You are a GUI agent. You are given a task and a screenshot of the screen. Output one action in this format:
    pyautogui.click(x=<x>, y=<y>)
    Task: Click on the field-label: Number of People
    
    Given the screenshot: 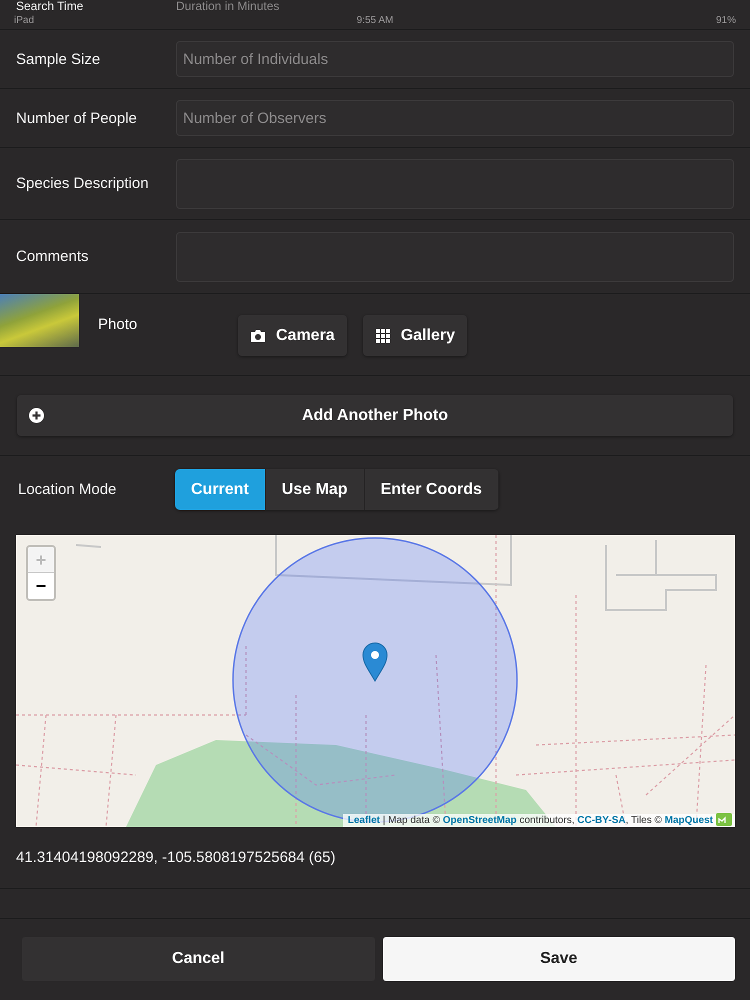 What is the action you would take?
    pyautogui.click(x=77, y=118)
    